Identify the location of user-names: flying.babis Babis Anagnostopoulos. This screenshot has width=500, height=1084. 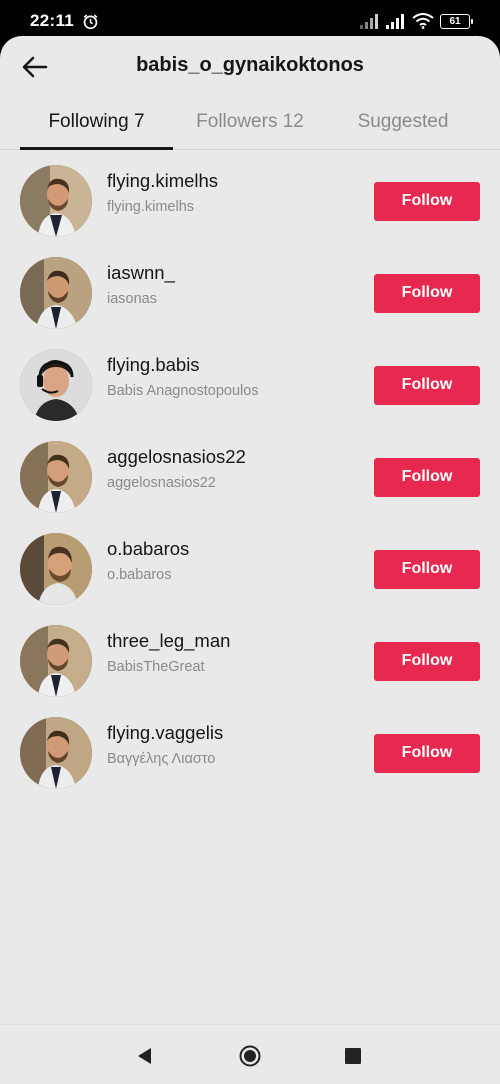
(183, 377).